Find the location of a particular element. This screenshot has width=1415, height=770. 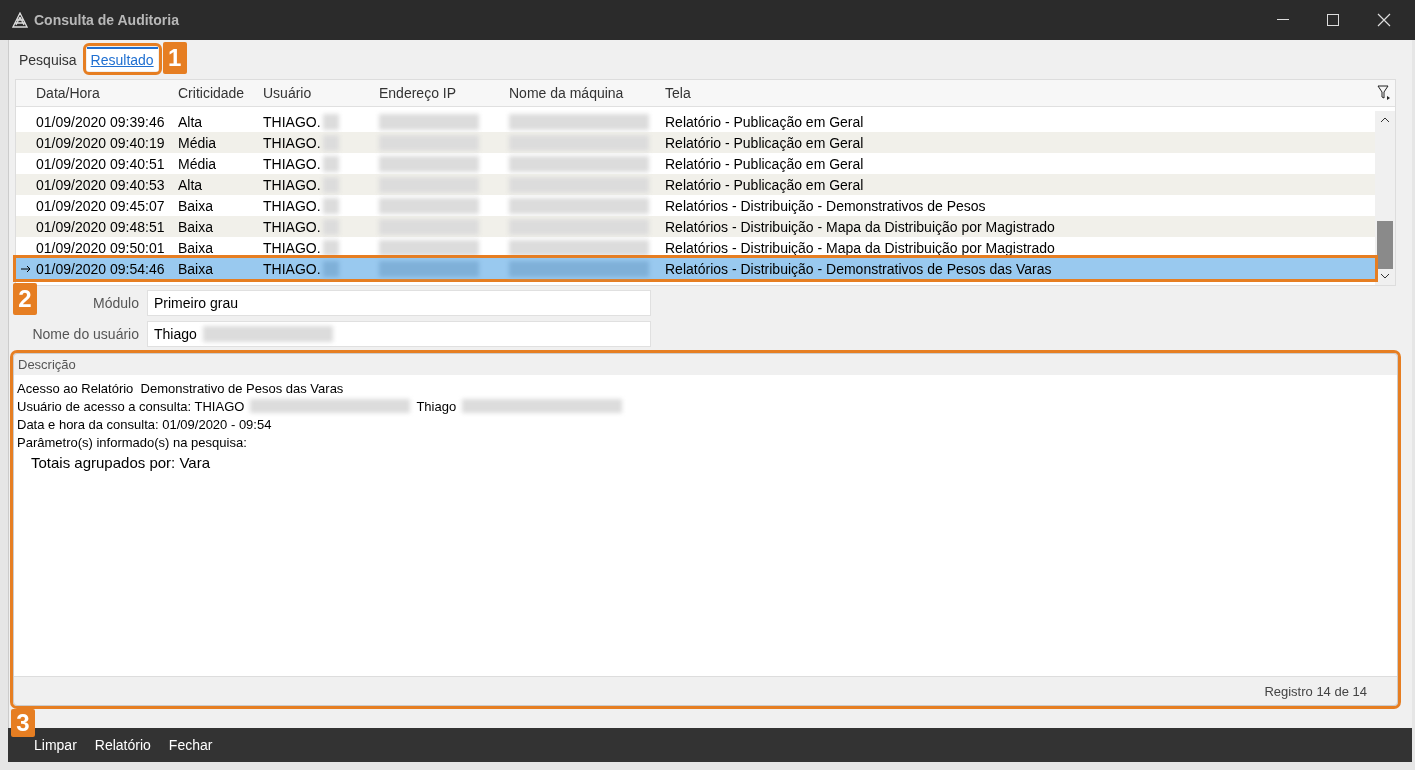

table-cell-text: 01/09/2020 09:40:19 is located at coordinates (101, 142).